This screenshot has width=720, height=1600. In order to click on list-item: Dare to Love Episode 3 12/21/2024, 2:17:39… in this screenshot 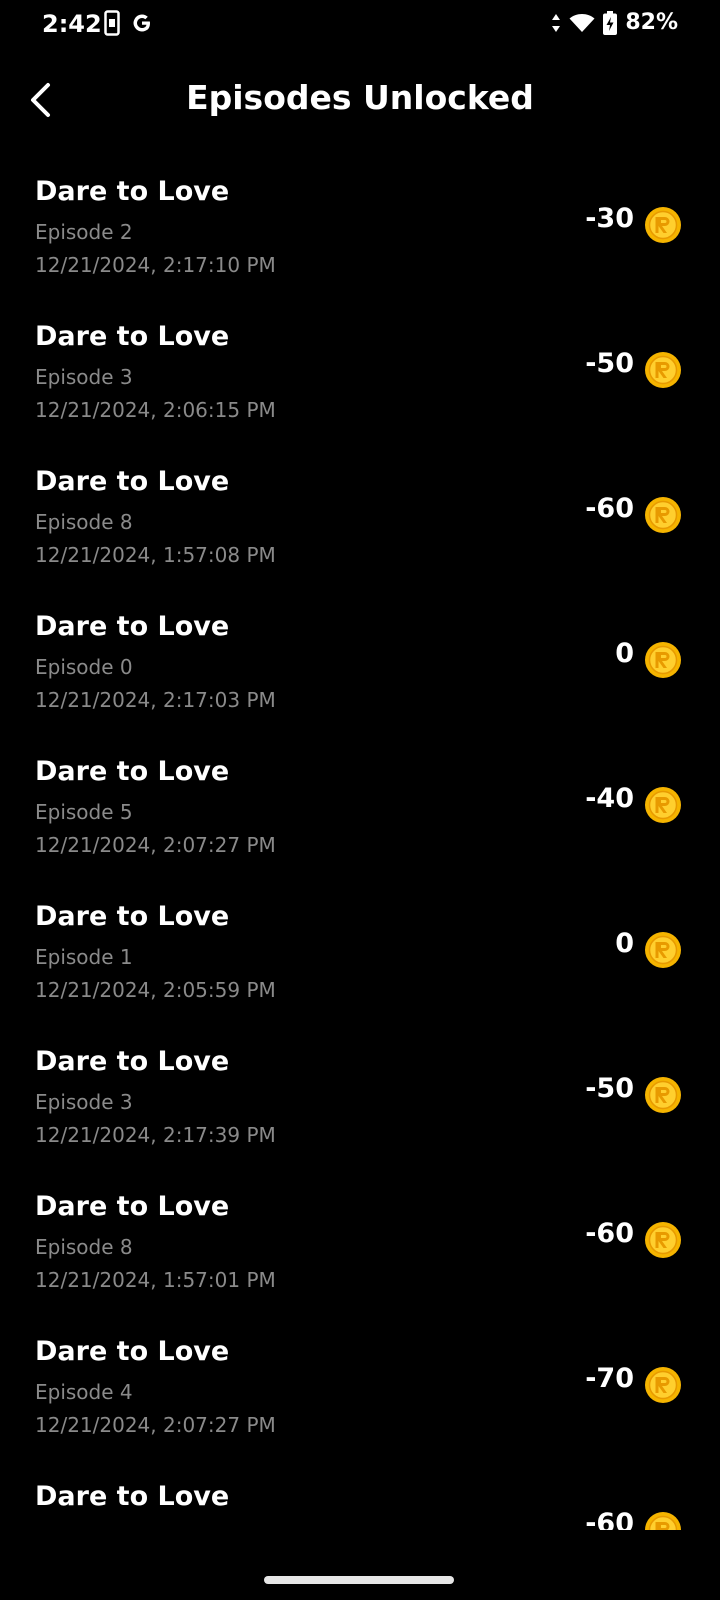, I will do `click(360, 1112)`.